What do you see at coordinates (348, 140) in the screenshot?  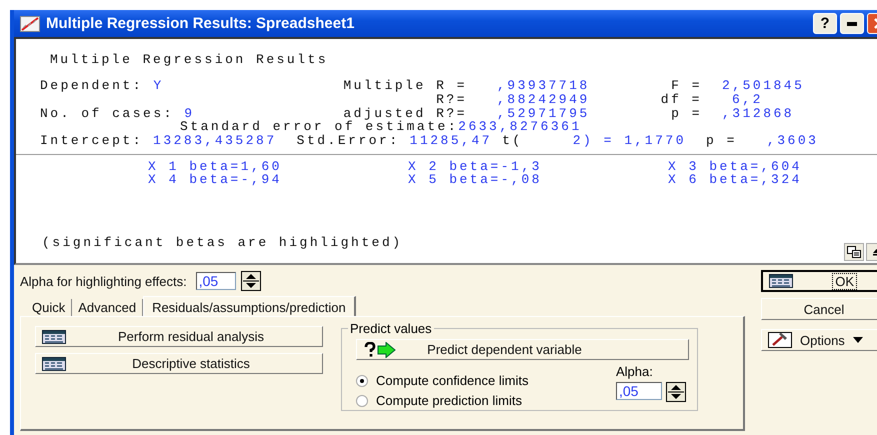 I see `stat-label: Std.Error:` at bounding box center [348, 140].